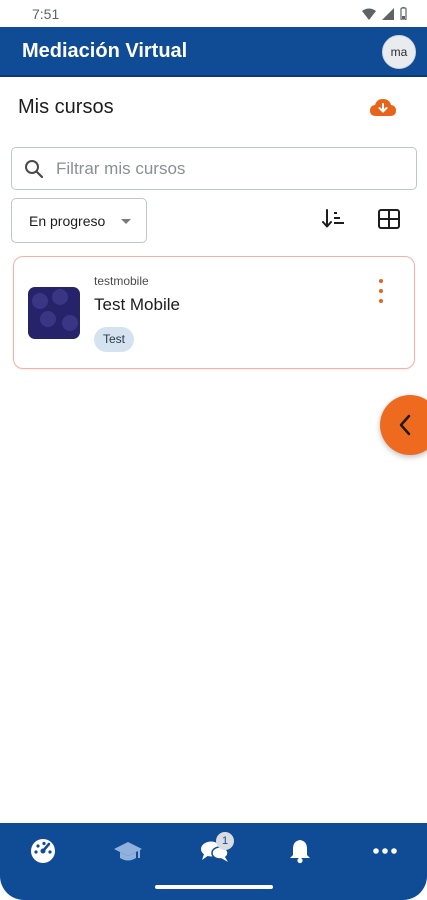  Describe the element at coordinates (213, 13) in the screenshot. I see `status-bar: 7:51` at that location.